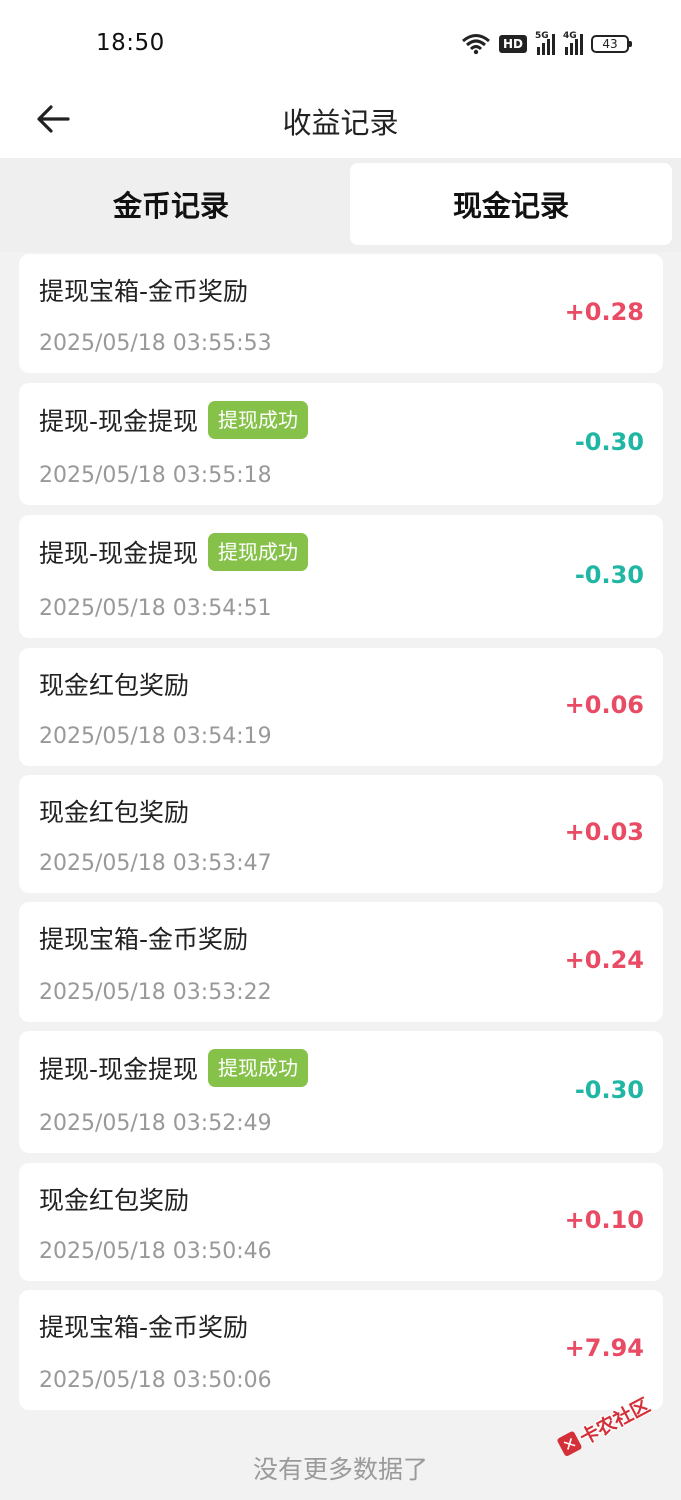  I want to click on record-amount: +0.24, so click(604, 960).